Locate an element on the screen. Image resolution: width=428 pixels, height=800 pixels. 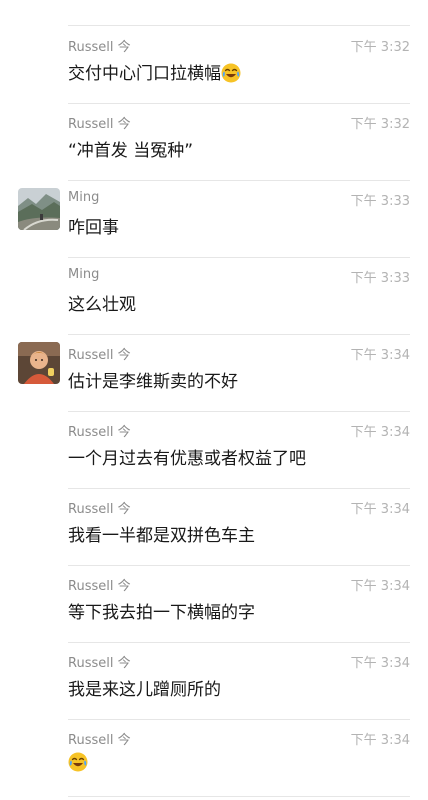
message-item: Russell 今 下午 3:34 估计是李维斯卖的不好 is located at coordinates (214, 373).